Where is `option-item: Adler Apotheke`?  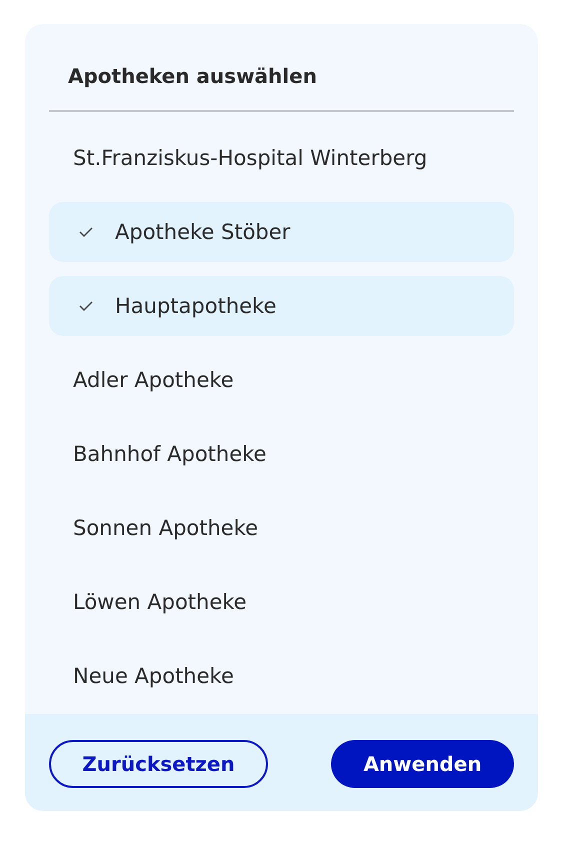 option-item: Adler Apotheke is located at coordinates (281, 380).